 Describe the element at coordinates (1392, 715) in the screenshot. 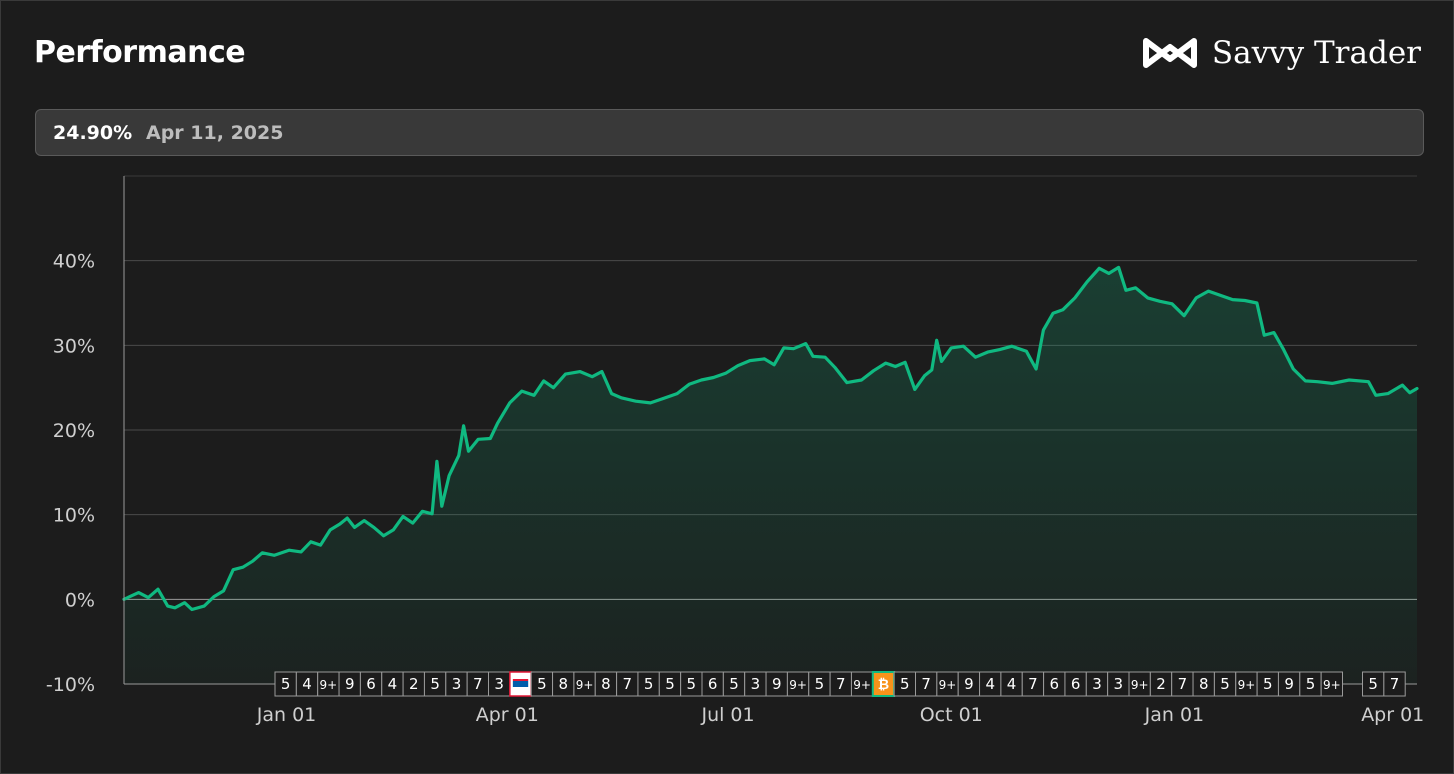

I see `x-tick-label: Apr 01` at that location.